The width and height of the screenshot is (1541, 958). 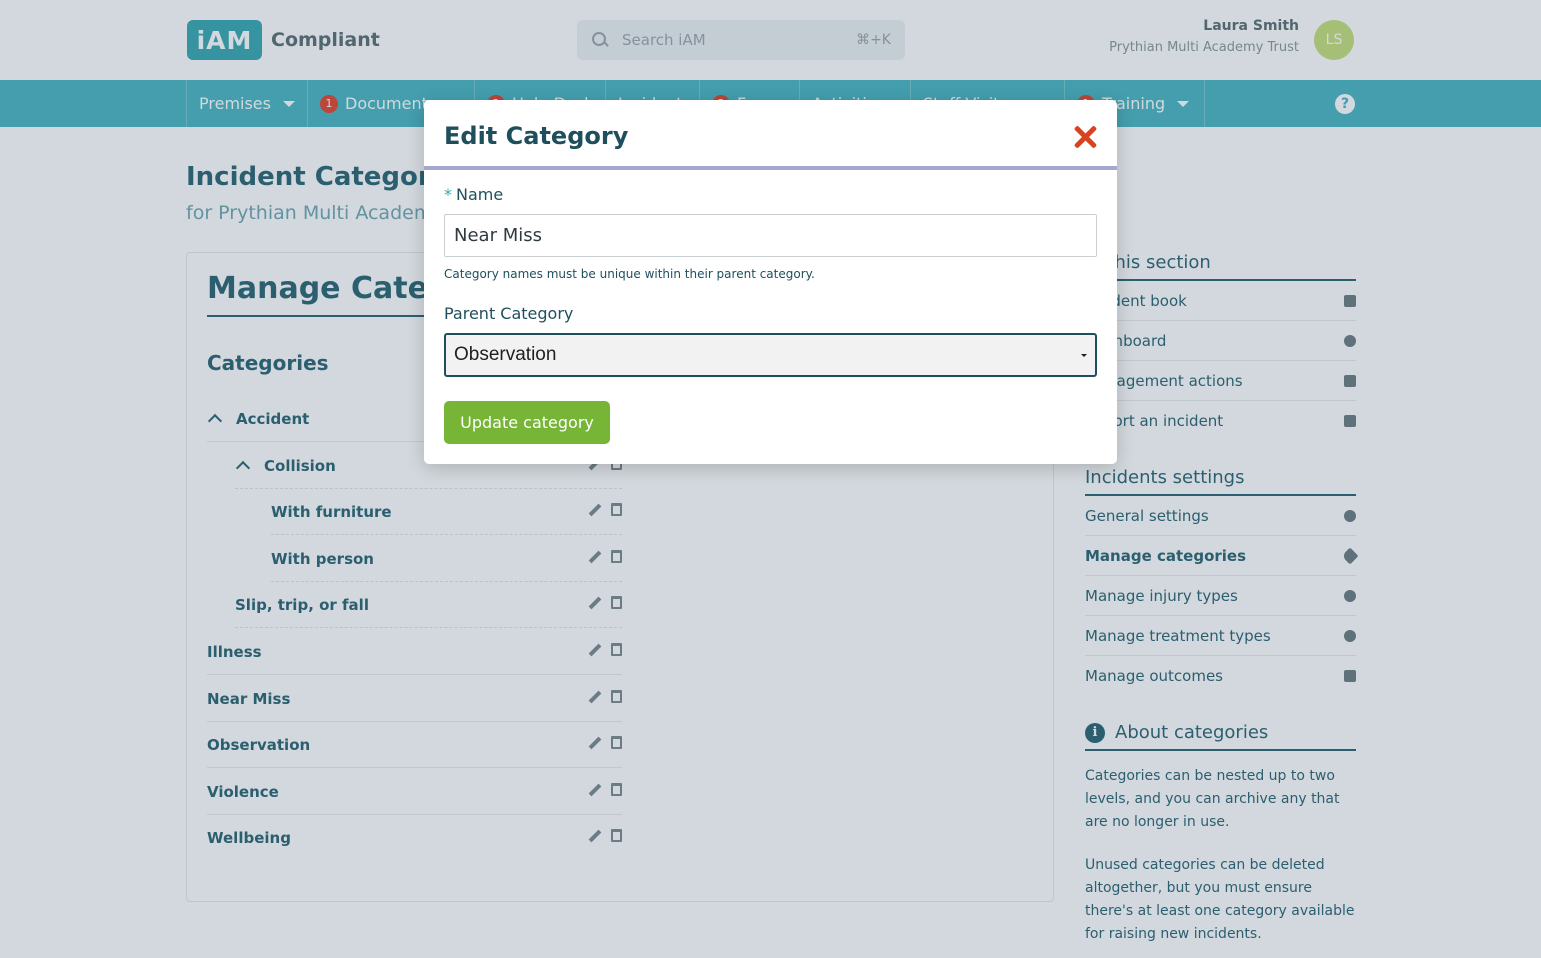 What do you see at coordinates (1084, 355) in the screenshot?
I see `chevron-down-icon` at bounding box center [1084, 355].